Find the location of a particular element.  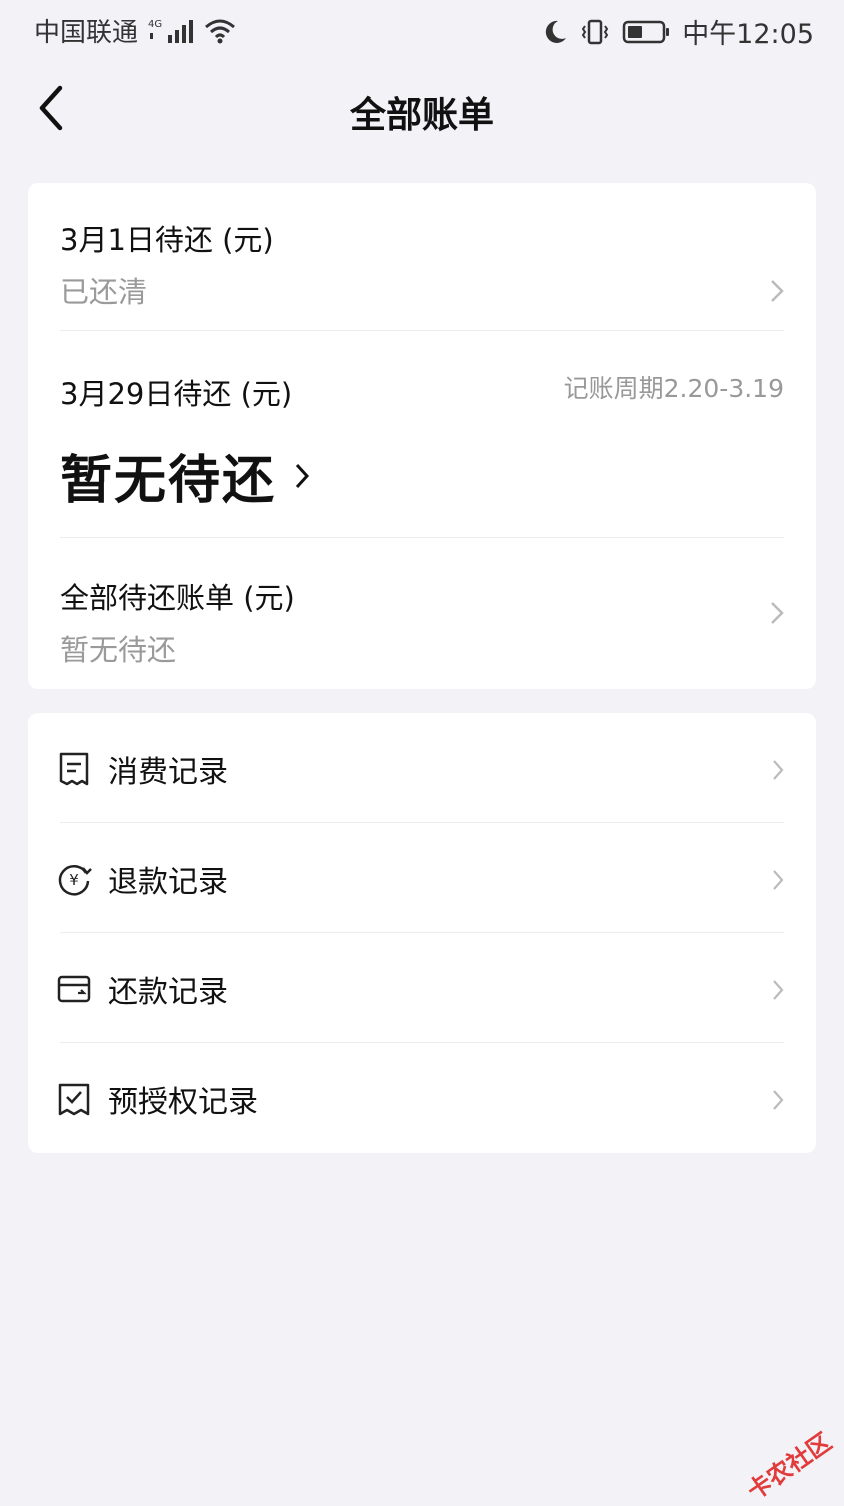

carrier-name: 中国联通 is located at coordinates (86, 33).